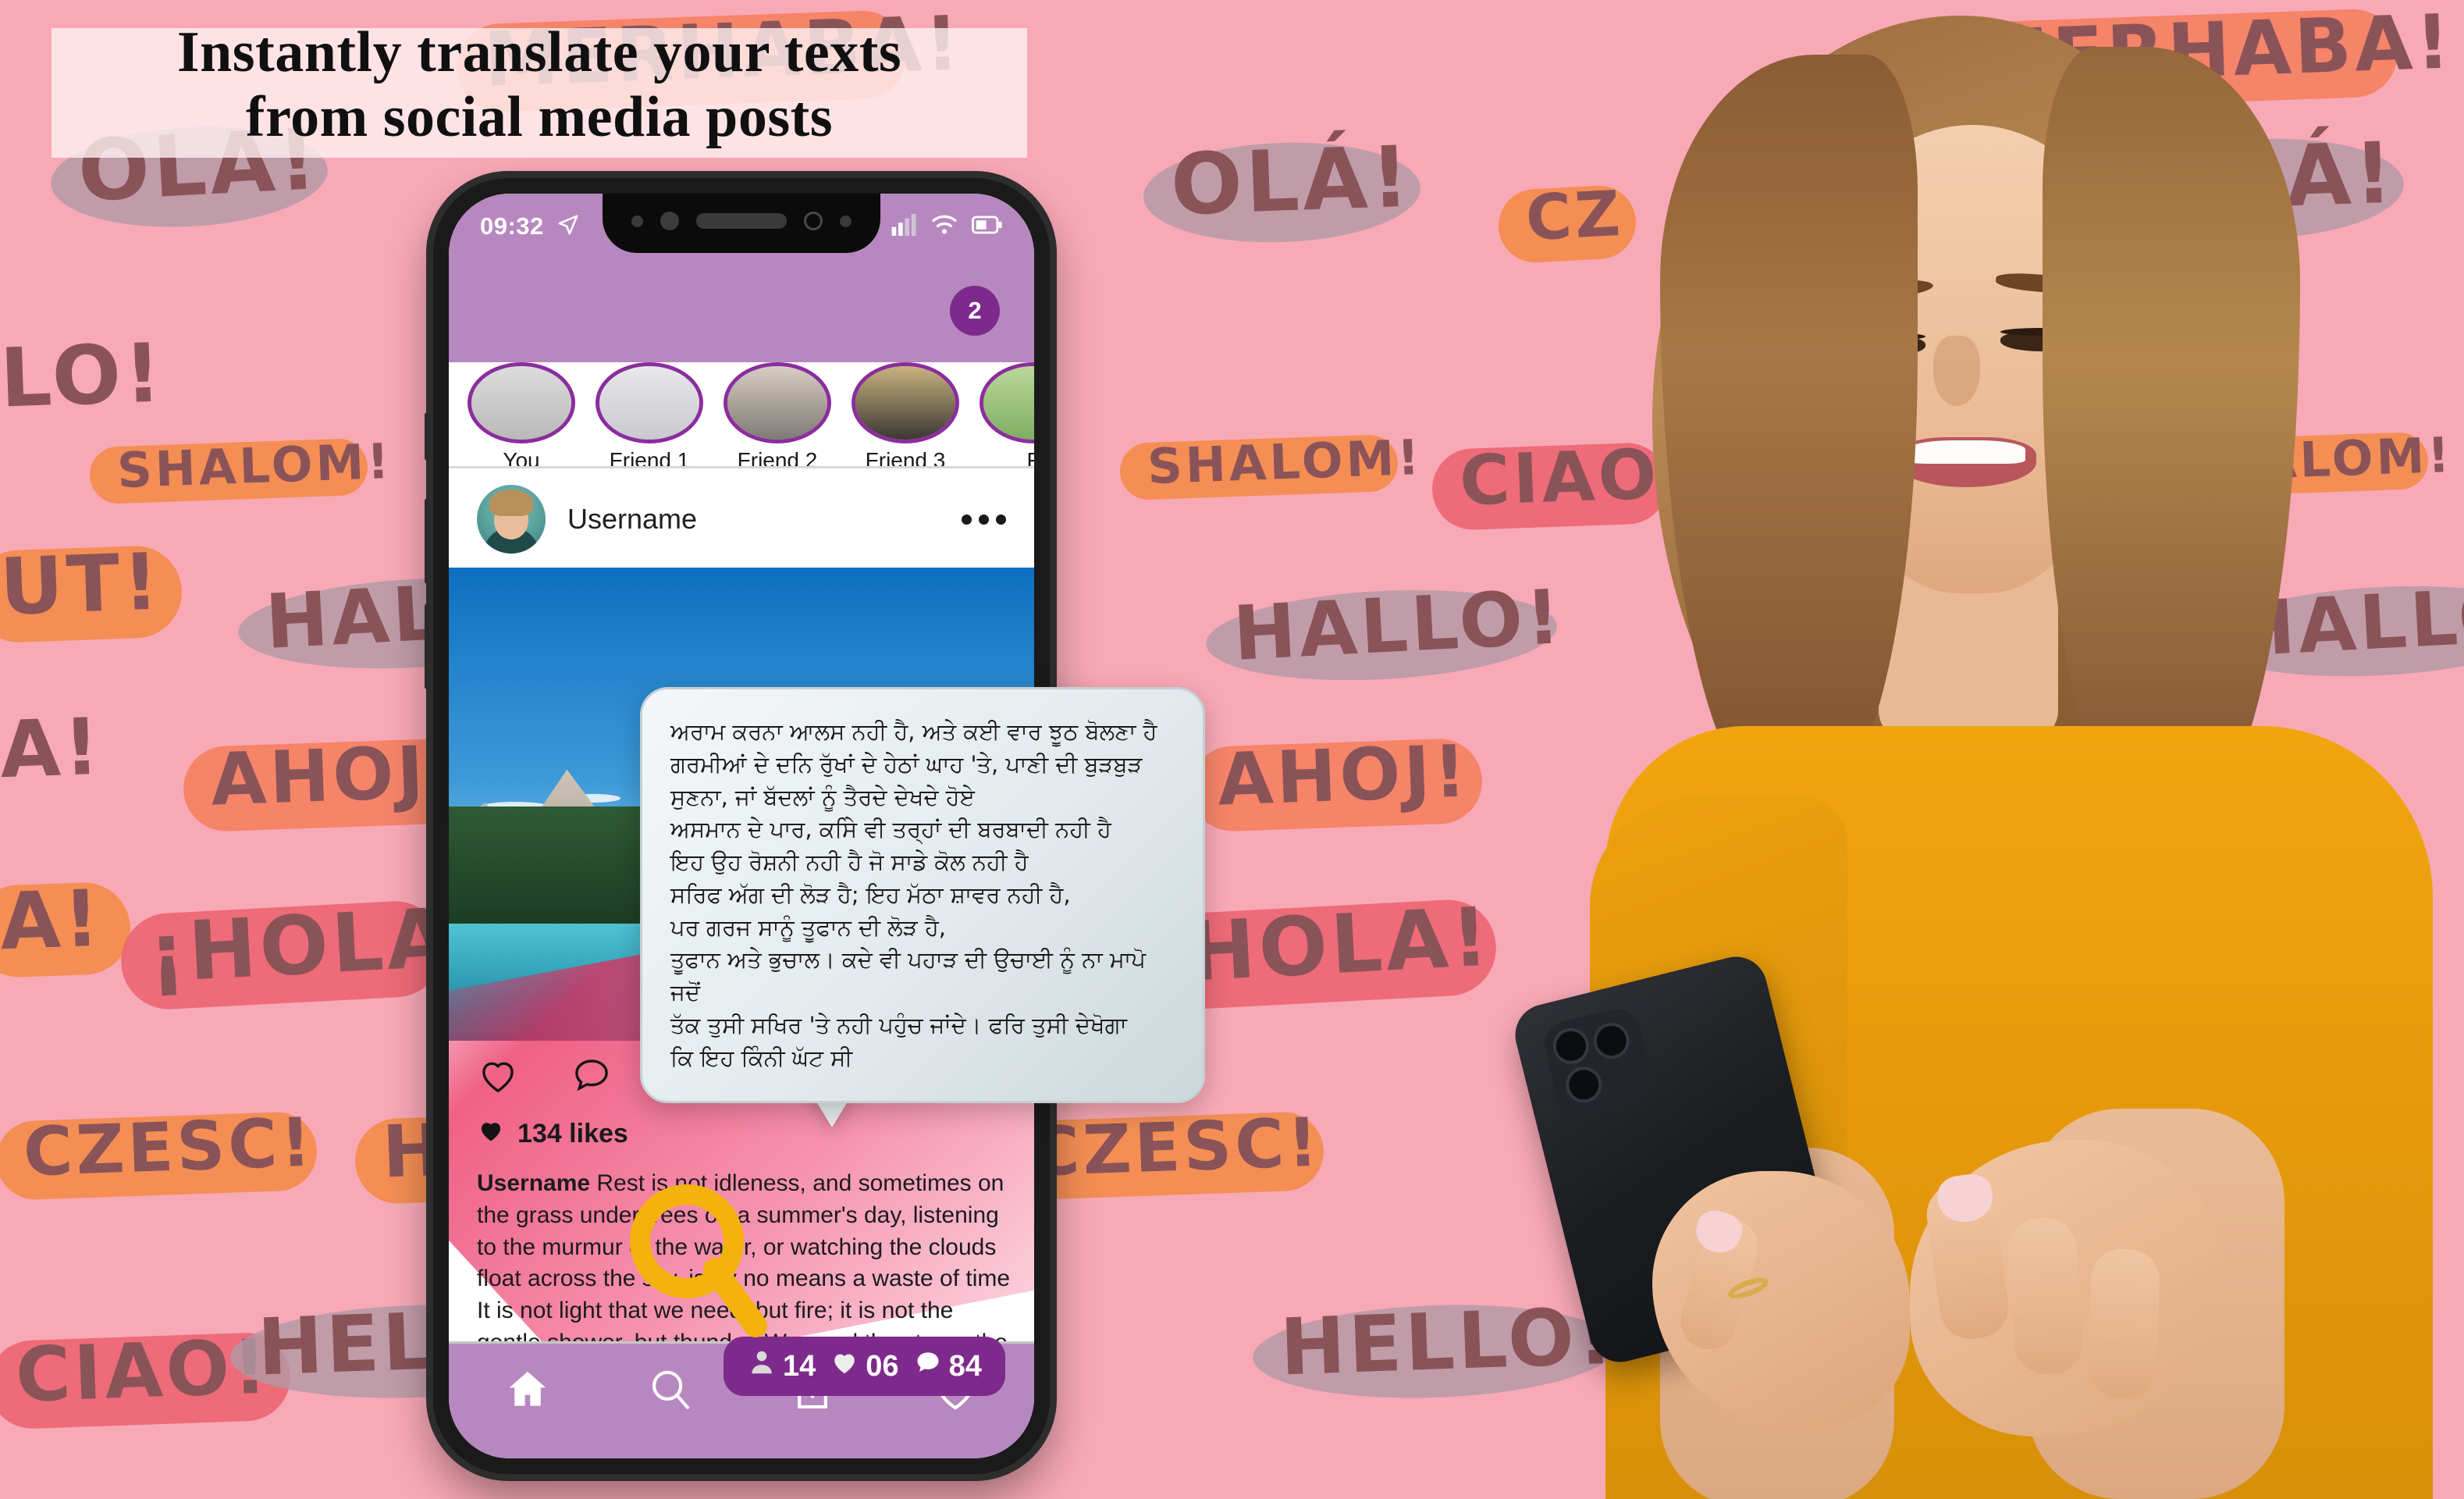 The image size is (2464, 1499). Describe the element at coordinates (82, 584) in the screenshot. I see `background-greeting-word: UT!` at that location.